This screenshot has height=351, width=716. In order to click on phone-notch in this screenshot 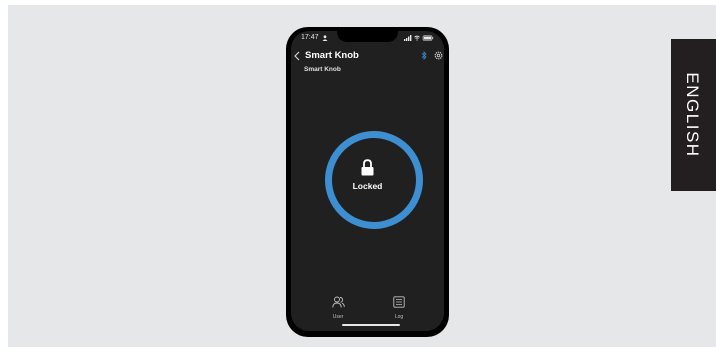, I will do `click(367, 36)`.